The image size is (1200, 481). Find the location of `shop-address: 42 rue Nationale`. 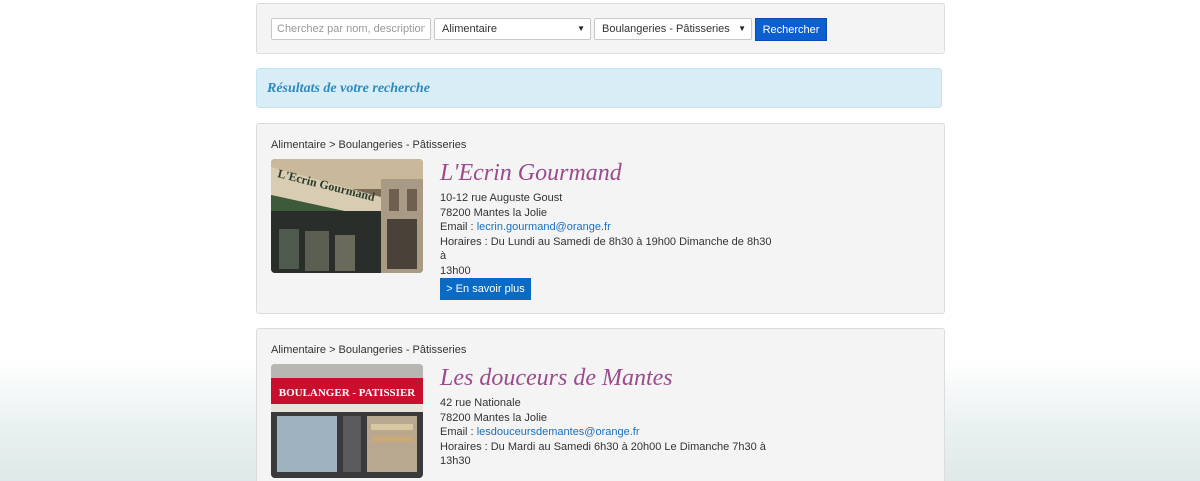

shop-address: 42 rue Nationale is located at coordinates (480, 403).